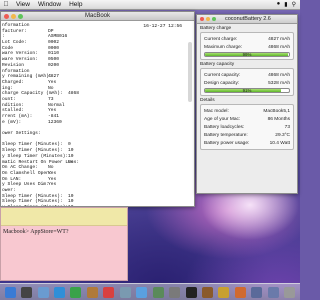 This screenshot has width=320, height=300. What do you see at coordinates (190, 72) in the screenshot?
I see `terminal-scrollbar` at bounding box center [190, 72].